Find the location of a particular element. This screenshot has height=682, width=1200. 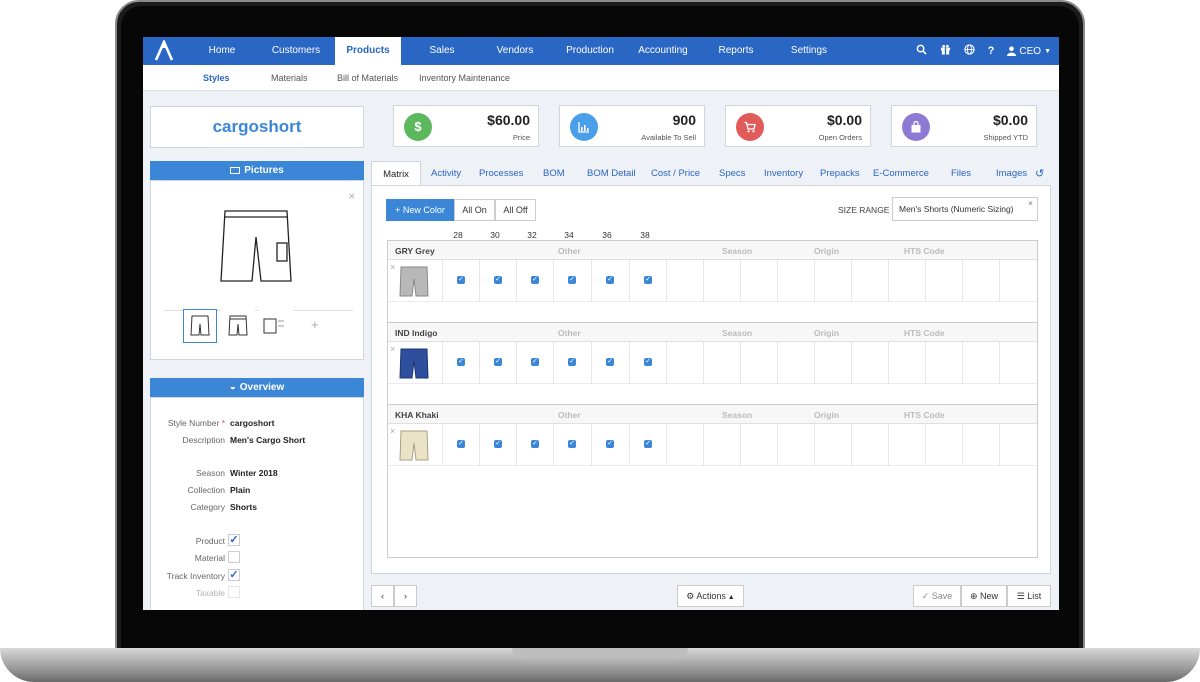

size-range-select: Men's Shorts (Numeric Sizing) × is located at coordinates (965, 209).